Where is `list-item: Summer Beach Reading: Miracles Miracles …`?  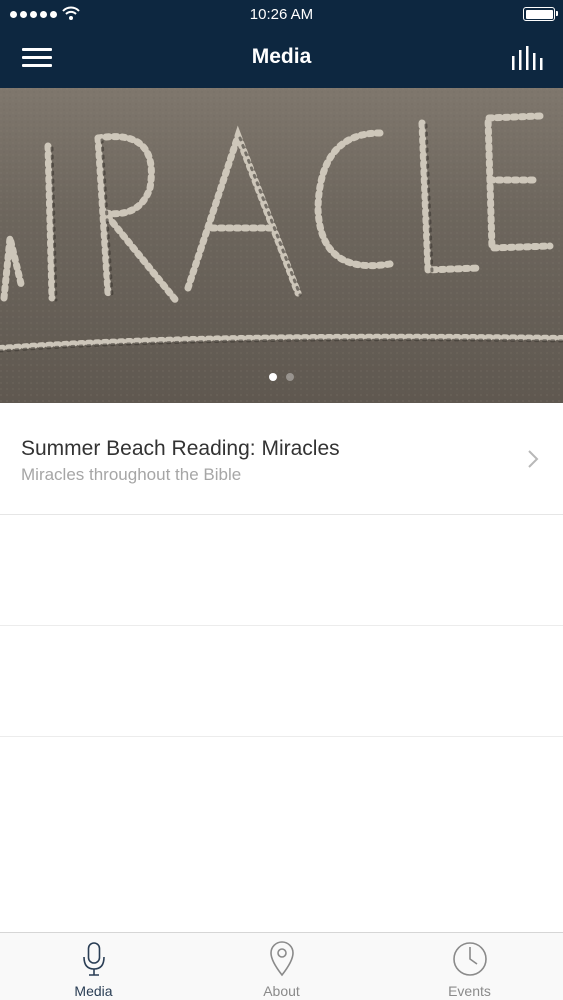 list-item: Summer Beach Reading: Miracles Miracles … is located at coordinates (281, 459).